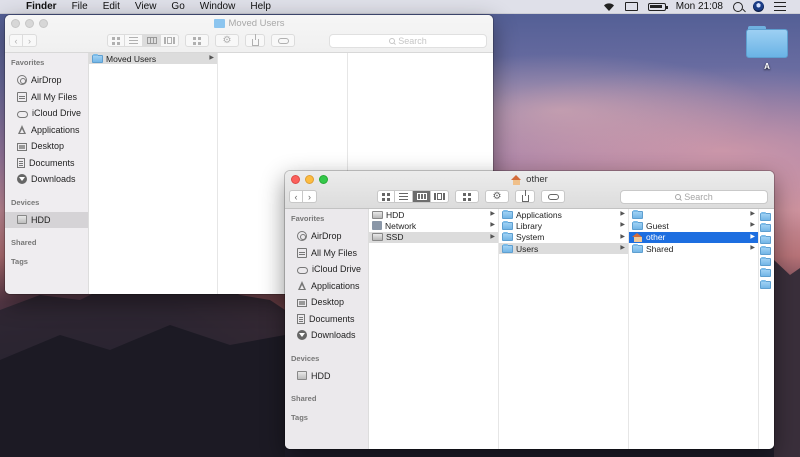 The width and height of the screenshot is (800, 457). What do you see at coordinates (256, 23) in the screenshot?
I see `window-title-text: Moved Users` at bounding box center [256, 23].